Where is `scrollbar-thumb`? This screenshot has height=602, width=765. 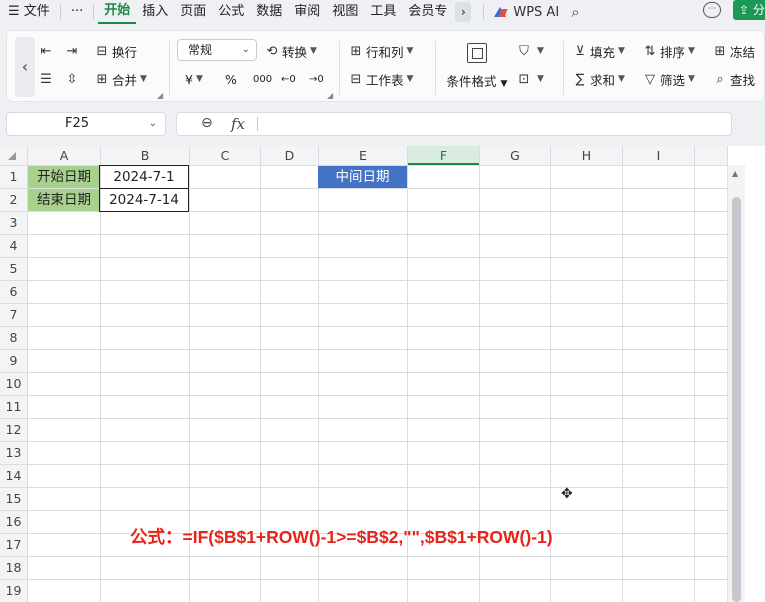
scrollbar-thumb is located at coordinates (736, 399).